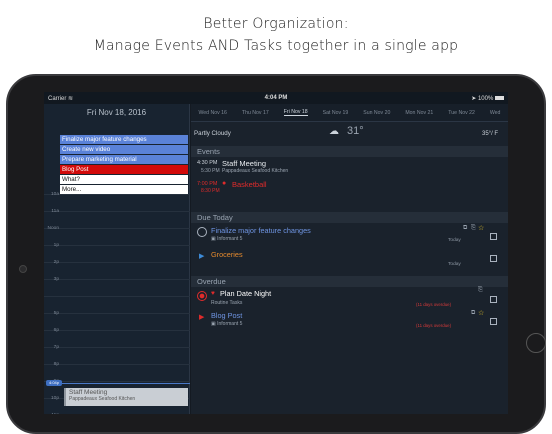 The width and height of the screenshot is (552, 434). I want to click on hour-row: 5p, so click(117, 320).